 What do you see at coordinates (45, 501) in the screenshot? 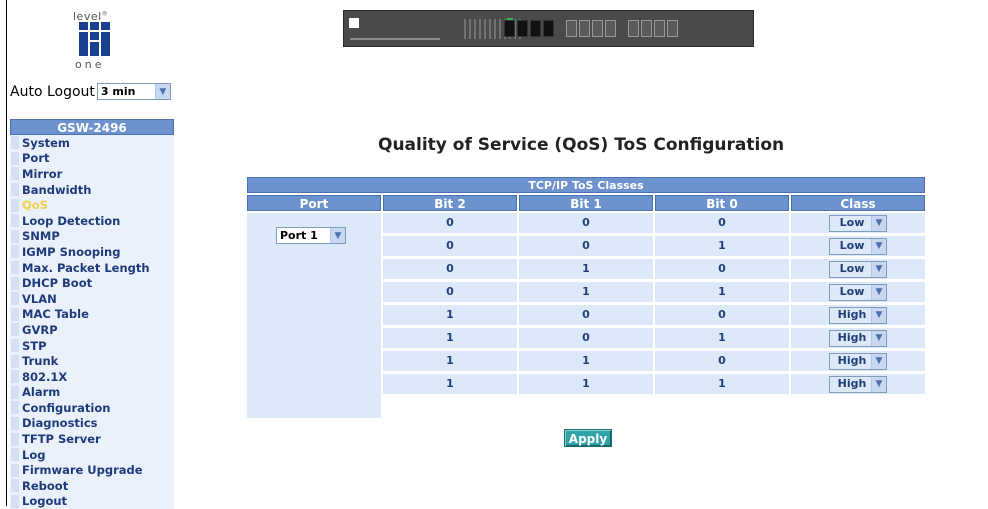
I see `sidebar-item-label: Logout` at bounding box center [45, 501].